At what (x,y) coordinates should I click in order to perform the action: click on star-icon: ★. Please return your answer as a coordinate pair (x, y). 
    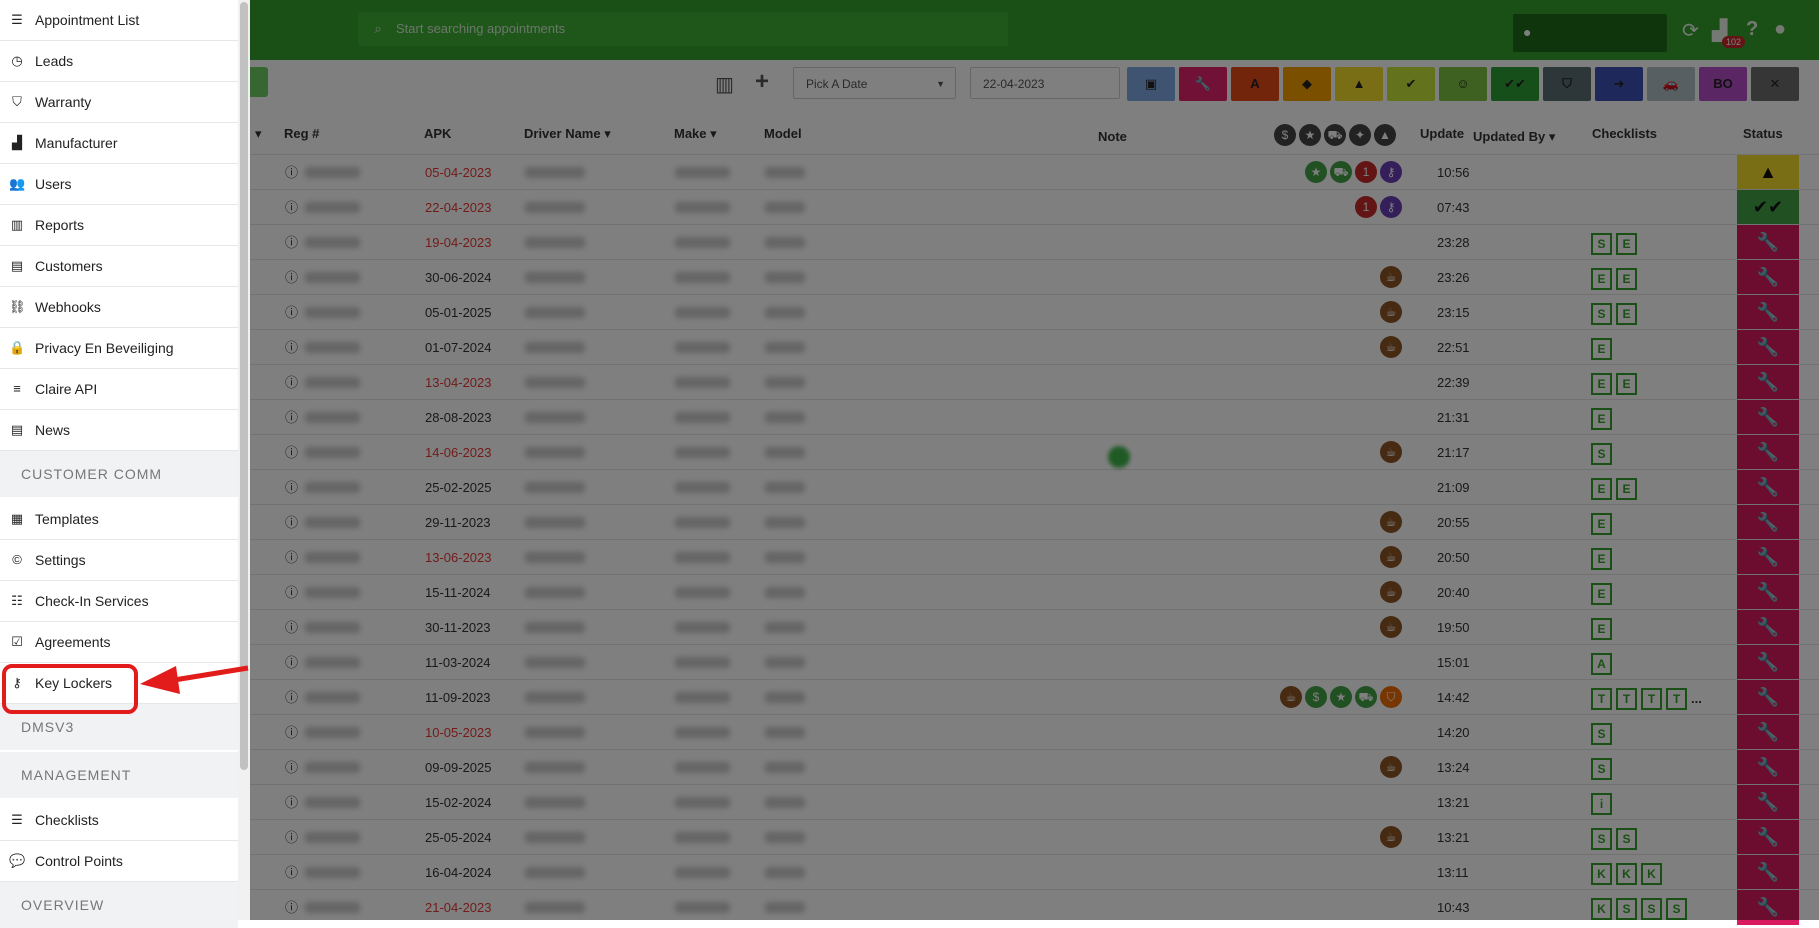
    Looking at the image, I should click on (1310, 135).